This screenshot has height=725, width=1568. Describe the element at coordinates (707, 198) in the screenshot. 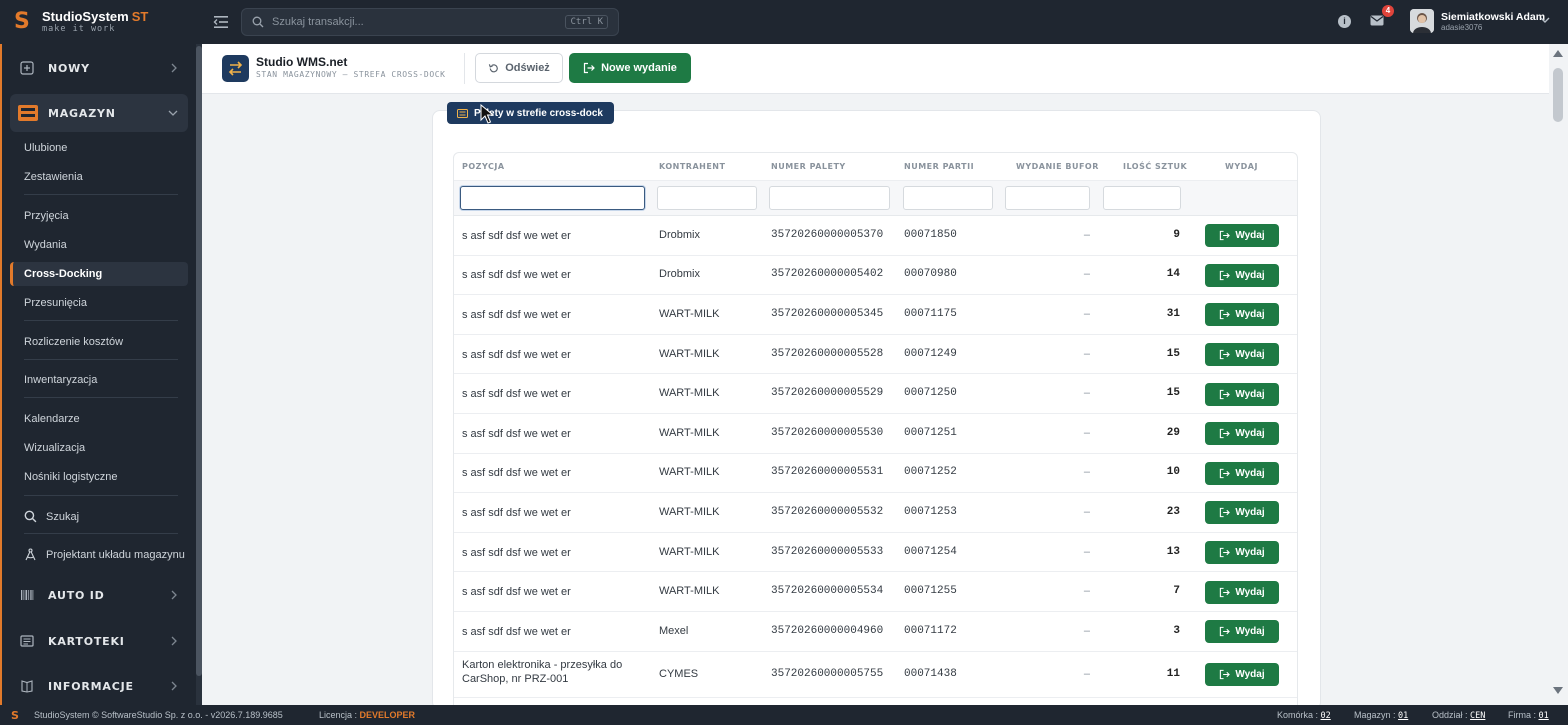

I see `filter-kontrahent-input` at that location.